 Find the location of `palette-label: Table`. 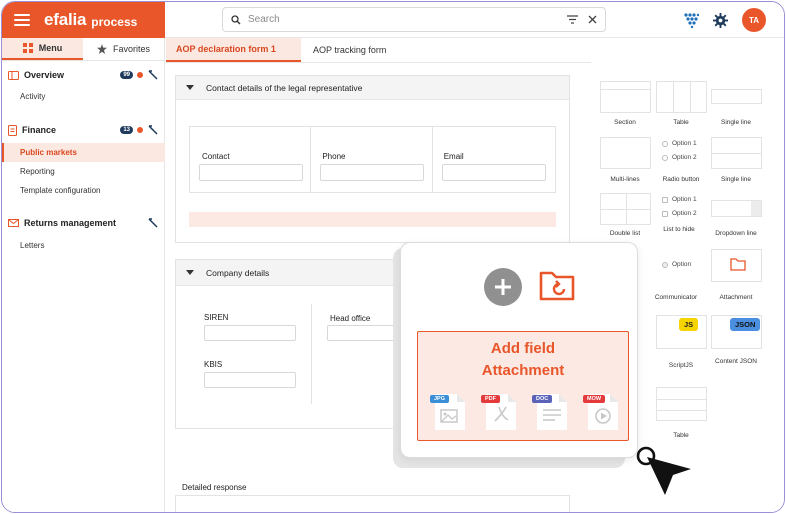

palette-label: Table is located at coordinates (681, 435).